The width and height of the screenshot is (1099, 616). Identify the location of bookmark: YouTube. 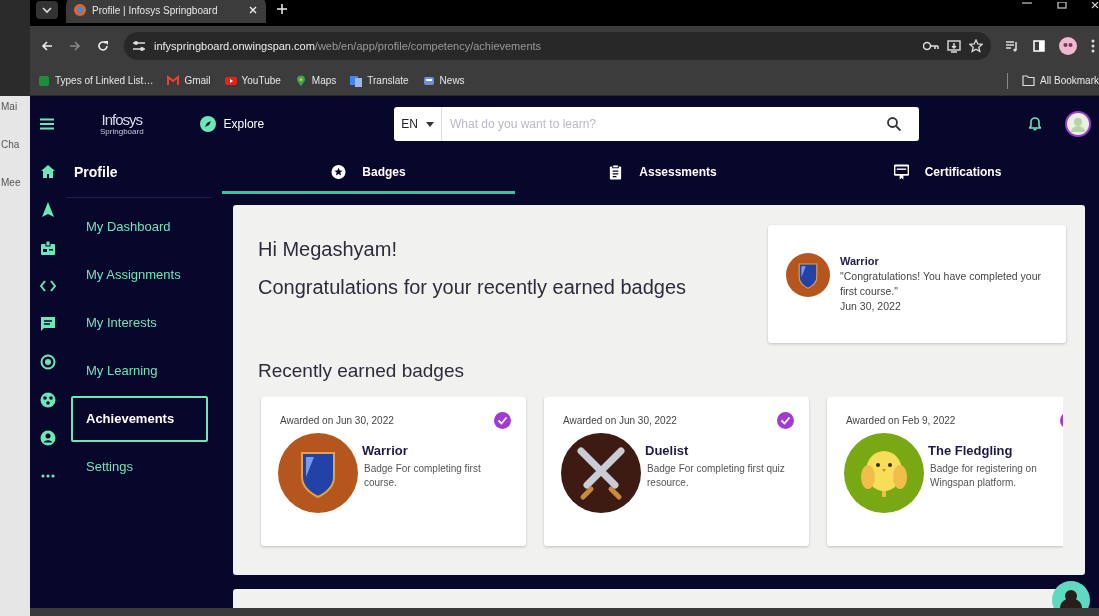
(252, 80).